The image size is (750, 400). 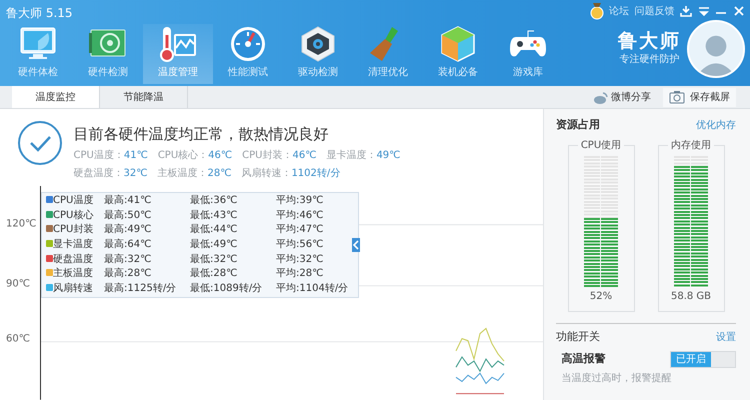 What do you see at coordinates (214, 215) in the screenshot?
I see `legend-min: 最低:43℃` at bounding box center [214, 215].